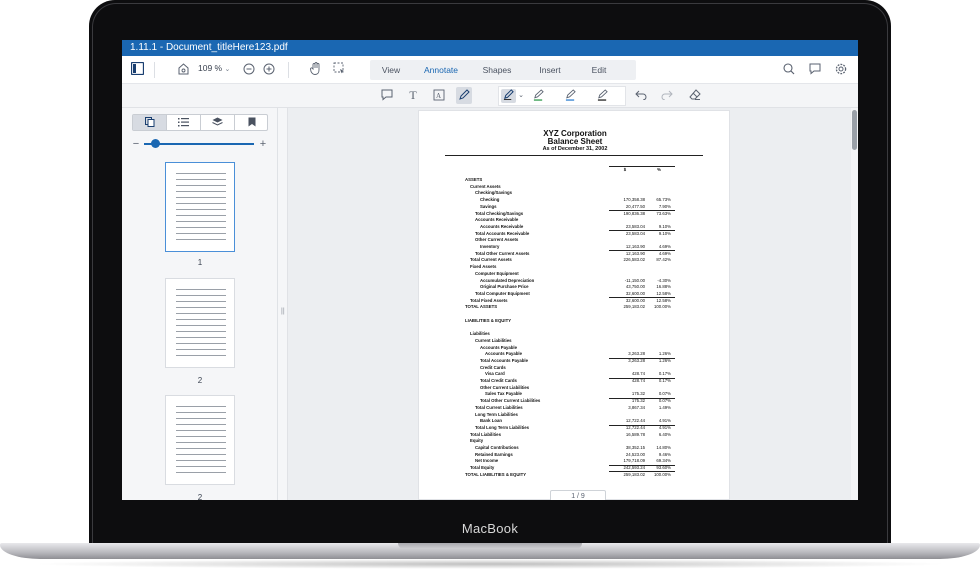  I want to click on row-label: Total Equity, so click(482, 468).